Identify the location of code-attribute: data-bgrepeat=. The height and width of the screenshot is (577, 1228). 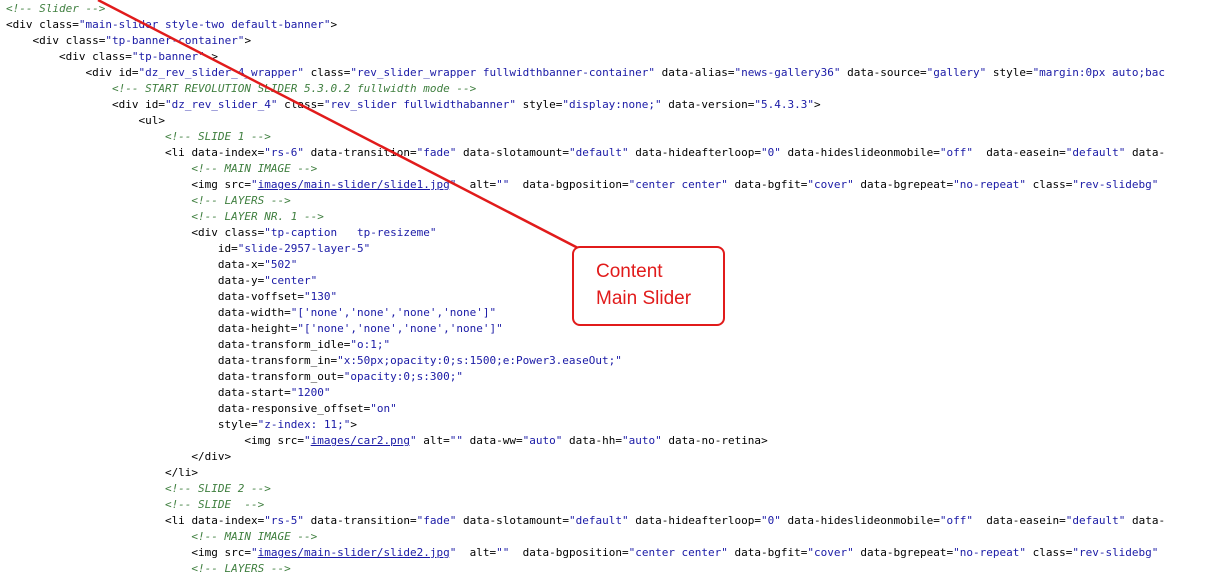
(903, 184).